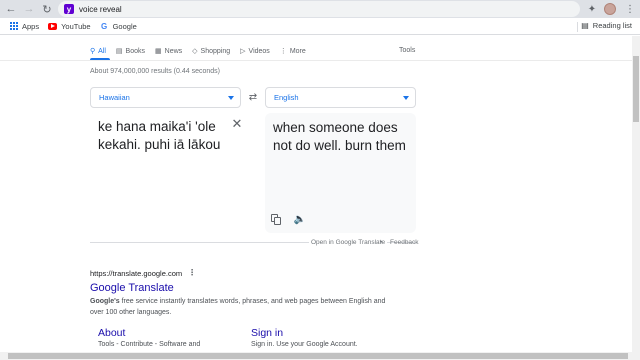  Describe the element at coordinates (100, 9) in the screenshot. I see `address-bar-text: voice reveal` at that location.